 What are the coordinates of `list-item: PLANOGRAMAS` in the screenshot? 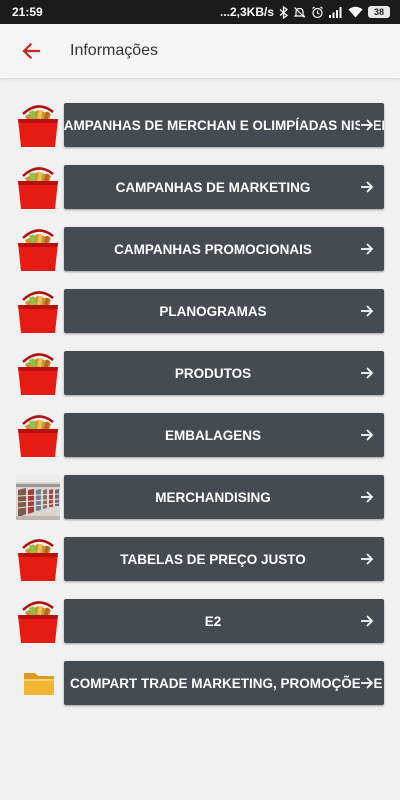 It's located at (200, 311).